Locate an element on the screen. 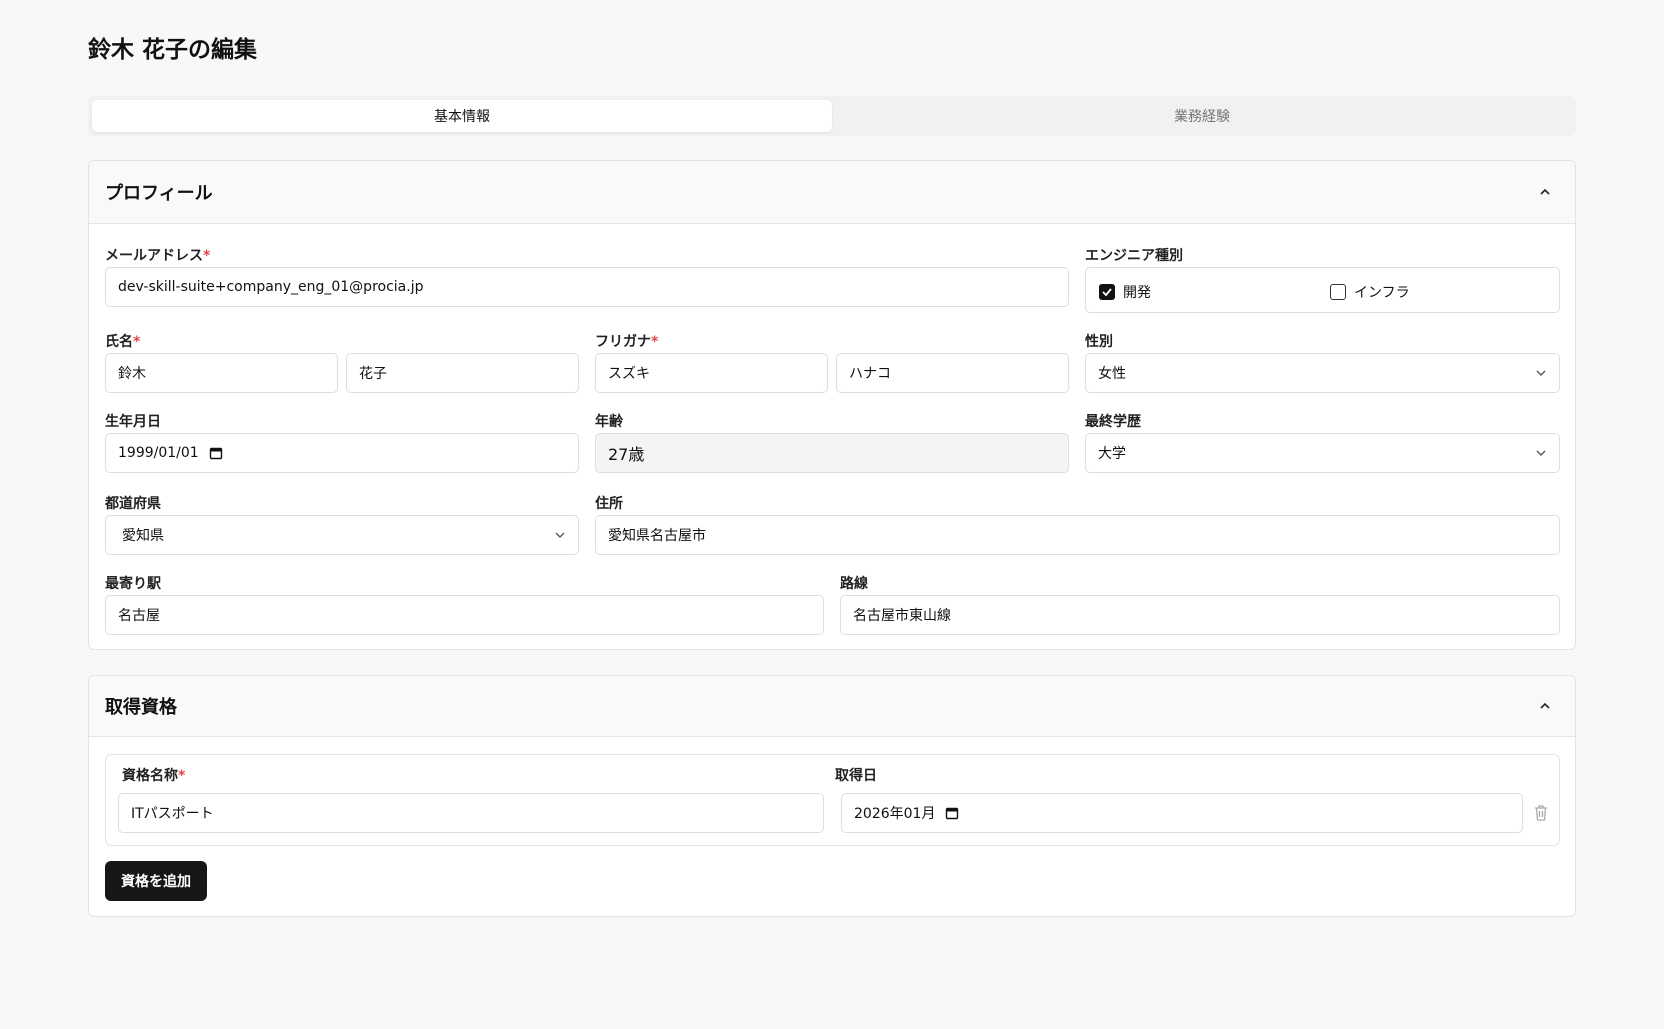 The height and width of the screenshot is (1029, 1664). checkbox-unchecked is located at coordinates (1338, 292).